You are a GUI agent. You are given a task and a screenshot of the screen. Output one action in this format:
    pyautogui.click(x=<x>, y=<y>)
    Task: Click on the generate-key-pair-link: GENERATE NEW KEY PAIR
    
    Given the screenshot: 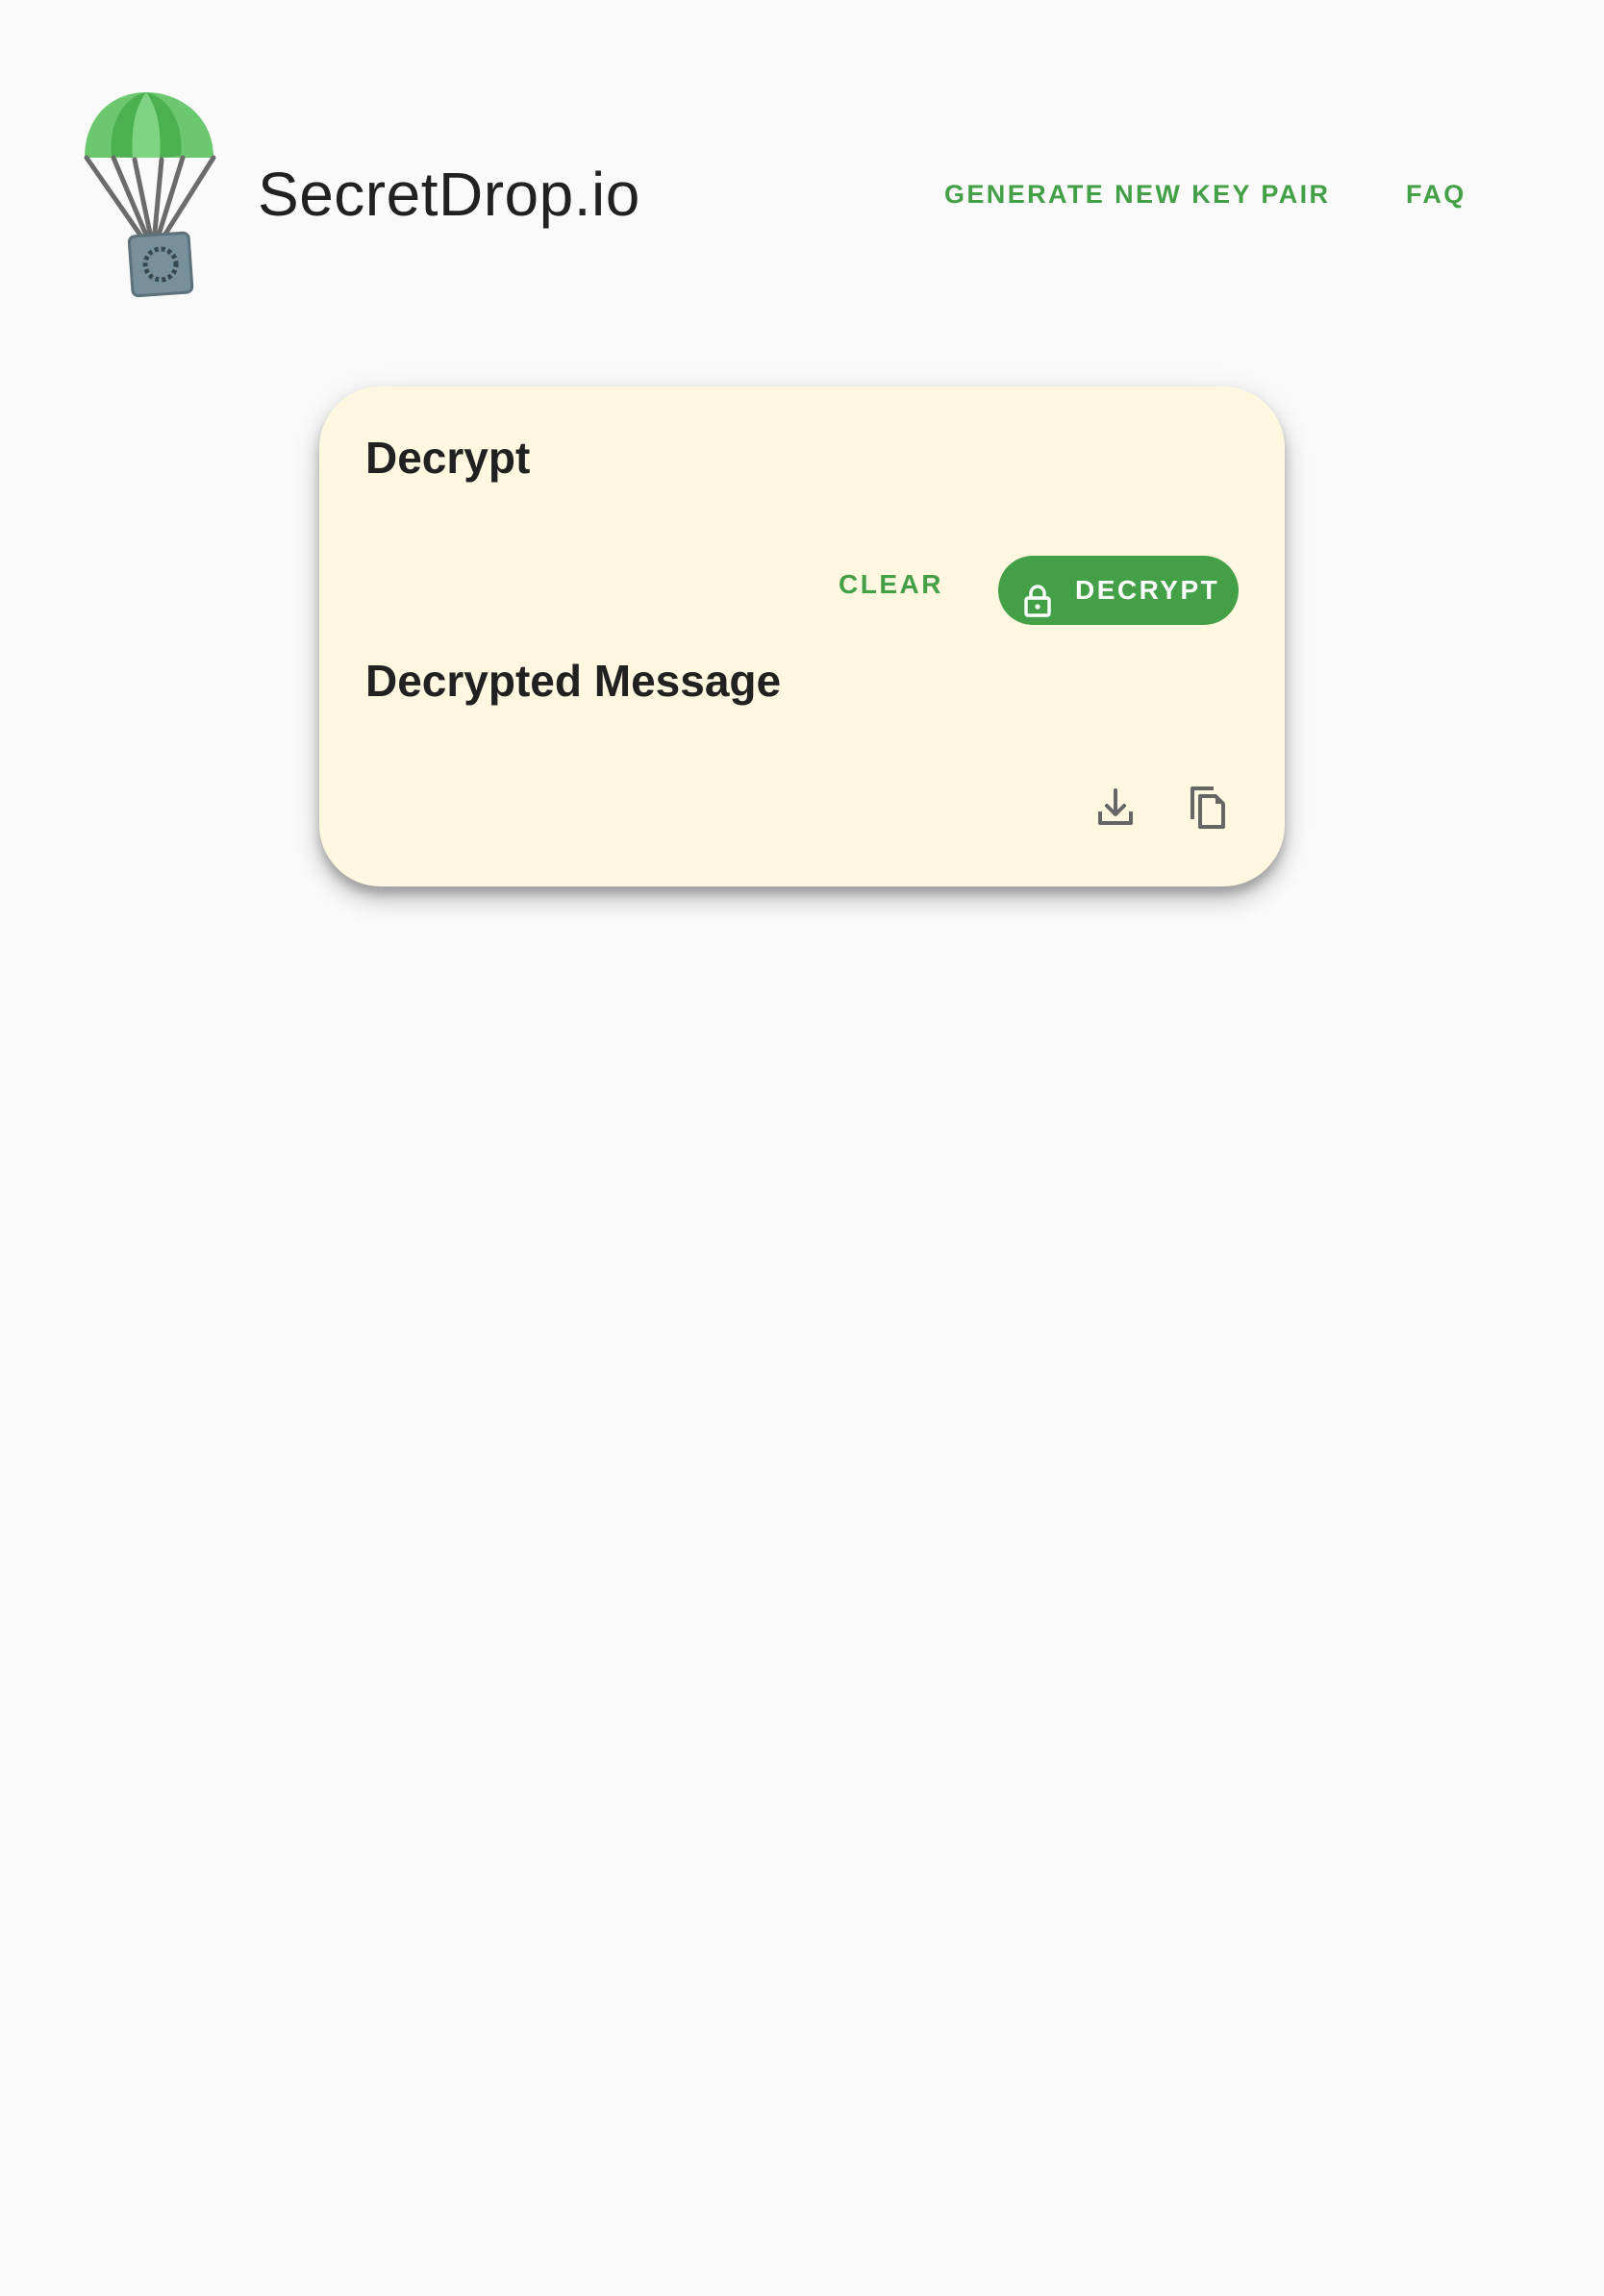 What is the action you would take?
    pyautogui.click(x=1137, y=194)
    